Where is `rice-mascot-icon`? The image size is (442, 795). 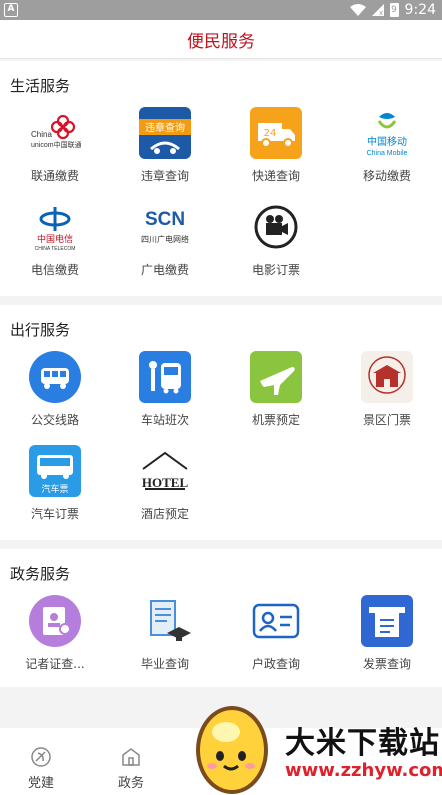 rice-mascot-icon is located at coordinates (232, 750).